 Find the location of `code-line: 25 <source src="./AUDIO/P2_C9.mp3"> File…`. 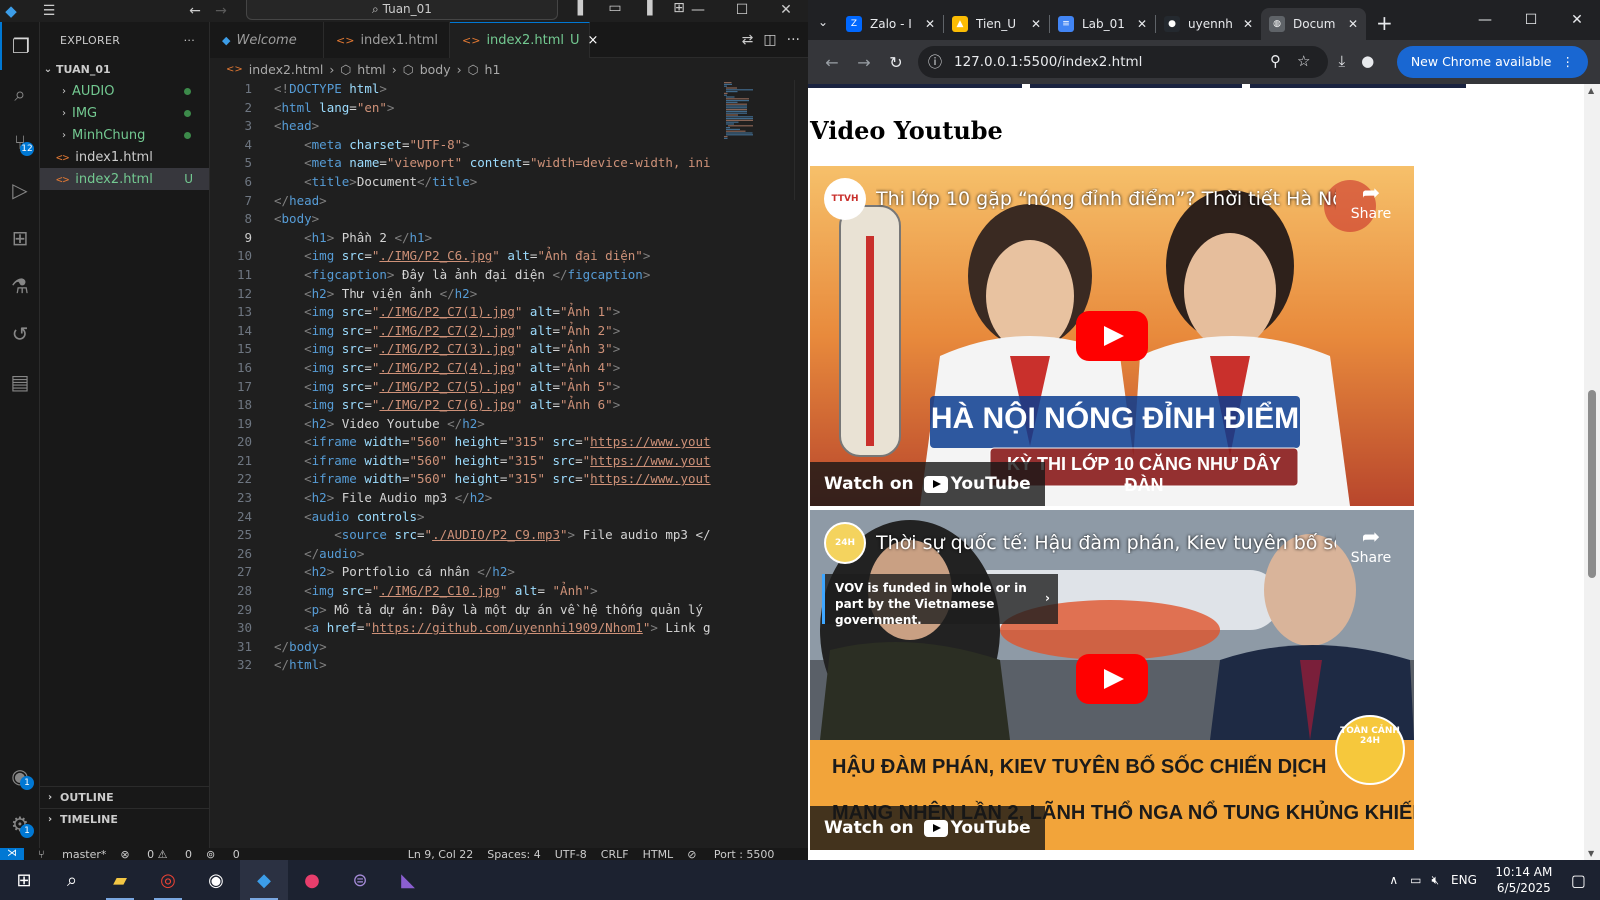

code-line: 25 <source src="./AUDIO/P2_C9.mp3"> File… is located at coordinates (465, 535).